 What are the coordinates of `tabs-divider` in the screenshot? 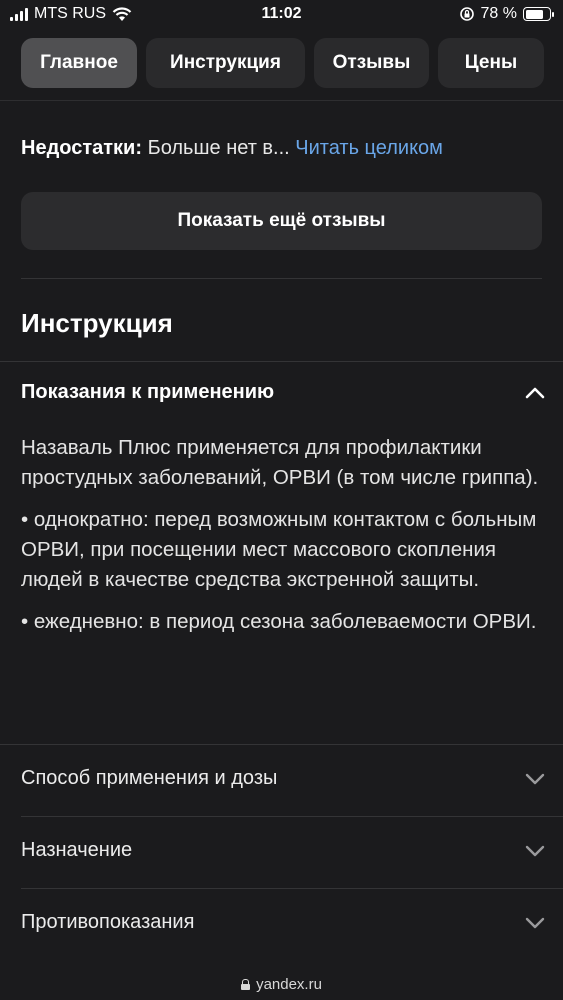 It's located at (281, 100).